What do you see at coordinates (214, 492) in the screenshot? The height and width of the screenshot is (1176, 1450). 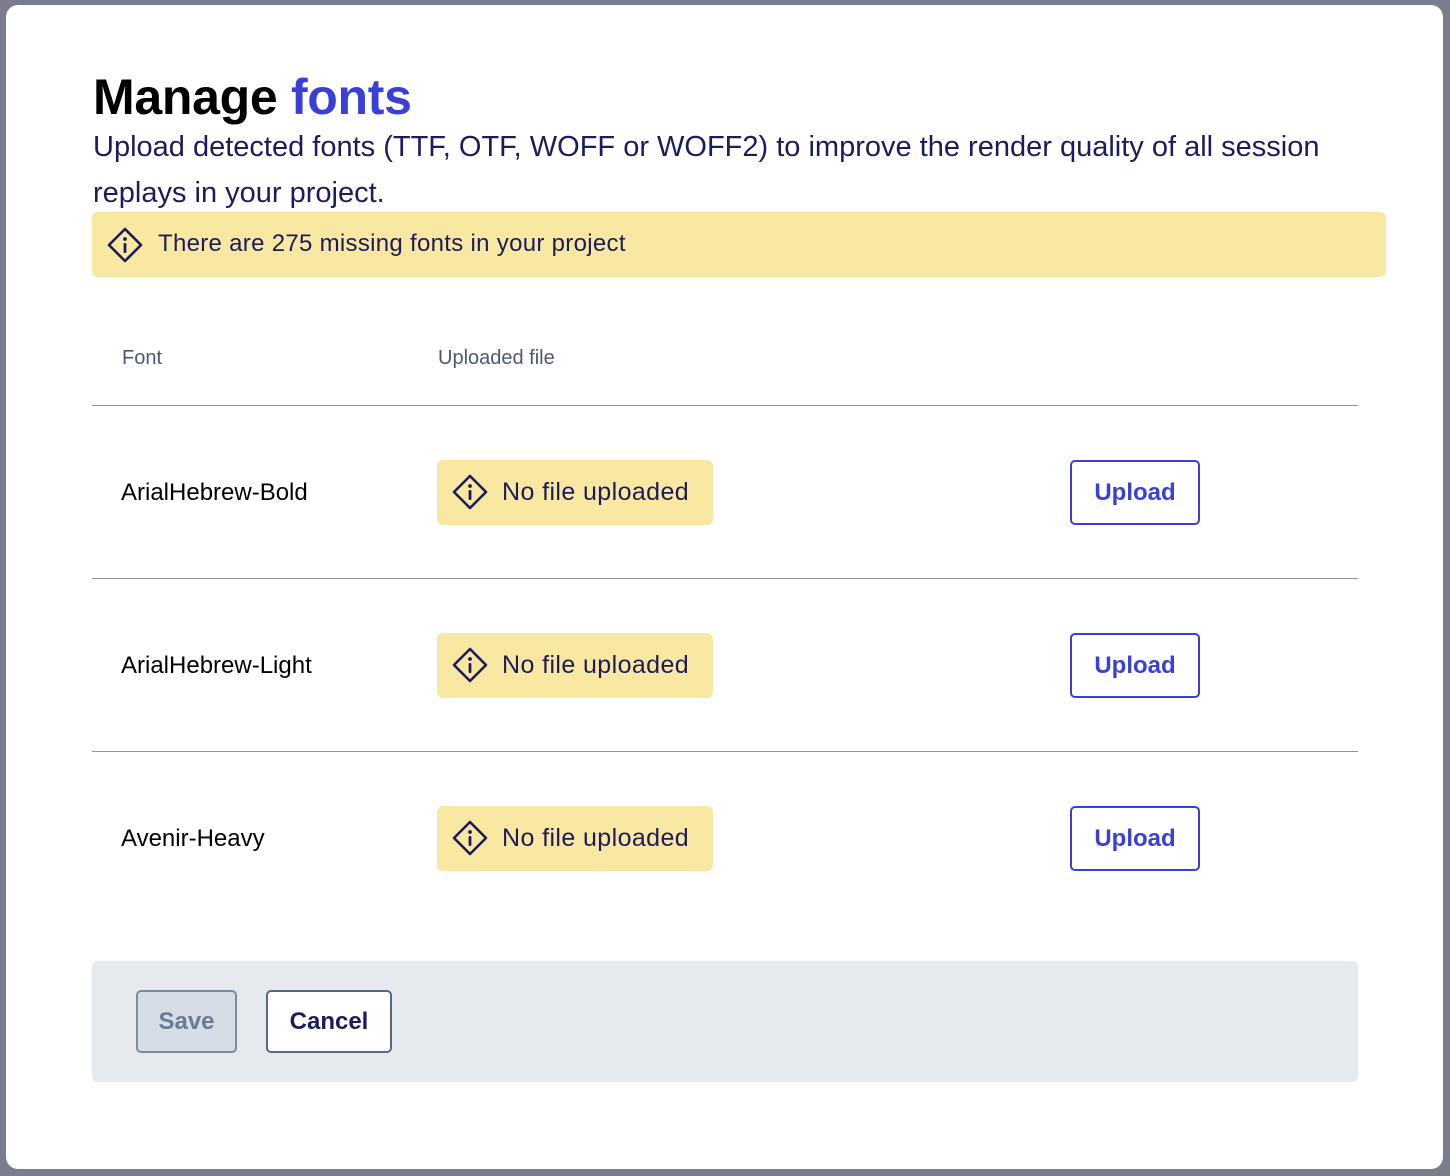 I see `font-name: ArialHebrew-Bold` at bounding box center [214, 492].